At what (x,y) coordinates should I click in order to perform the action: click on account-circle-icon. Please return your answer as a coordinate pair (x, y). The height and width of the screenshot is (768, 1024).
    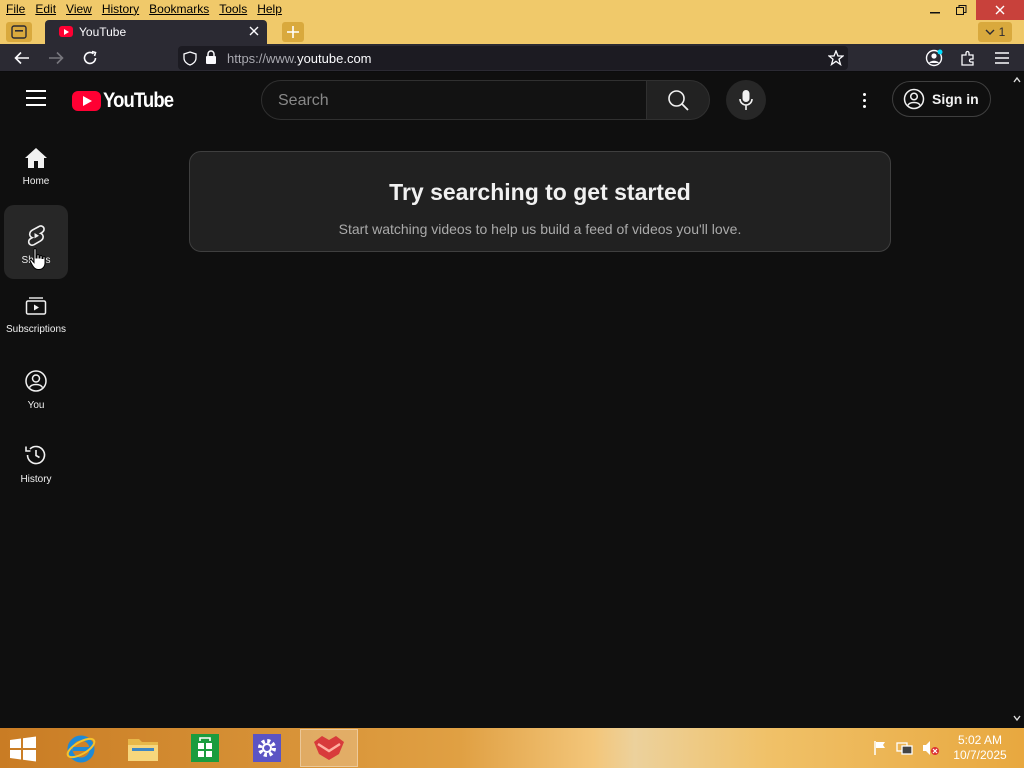
    Looking at the image, I should click on (914, 99).